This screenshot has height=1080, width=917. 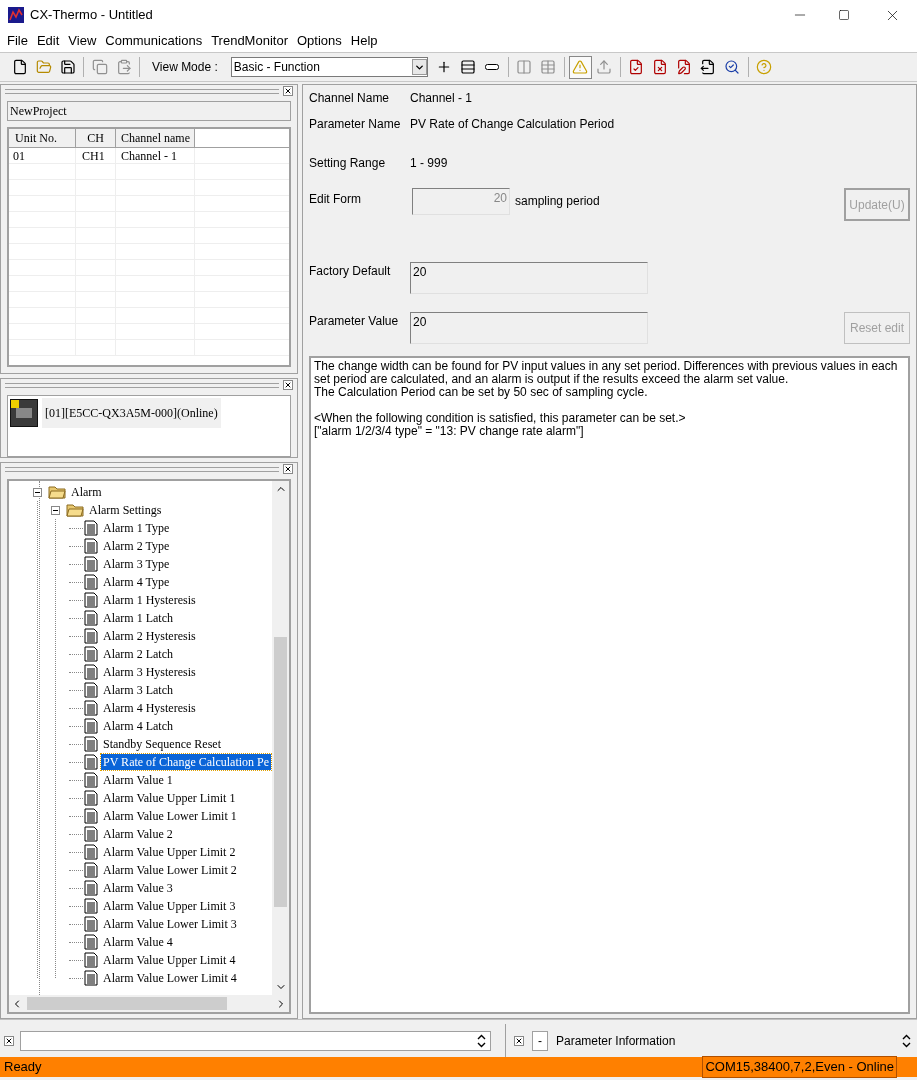 I want to click on minus-icon, so click(x=492, y=67).